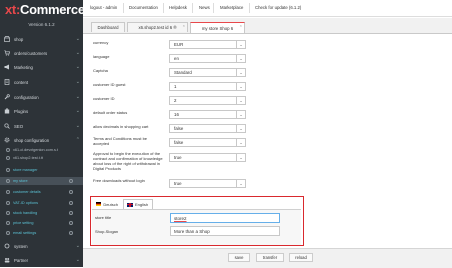 This screenshot has height=268, width=452. I want to click on shop-slogan-input: More than a Shop, so click(225, 231).